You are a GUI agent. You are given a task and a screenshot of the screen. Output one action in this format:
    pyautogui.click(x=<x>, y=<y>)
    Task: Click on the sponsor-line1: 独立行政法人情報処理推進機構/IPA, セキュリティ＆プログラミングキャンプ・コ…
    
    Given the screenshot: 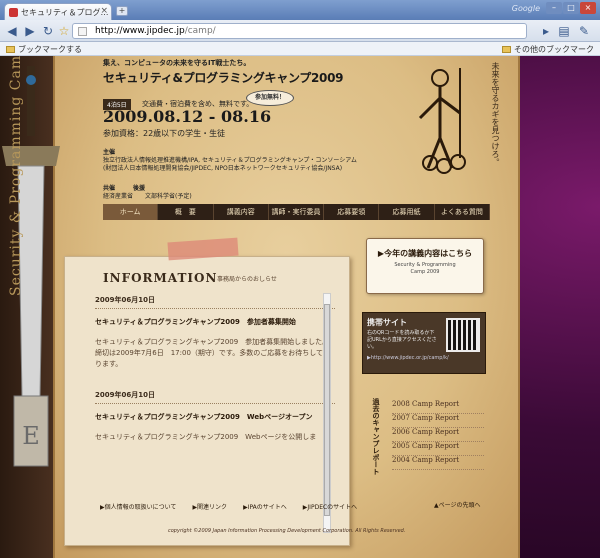 What is the action you would take?
    pyautogui.click(x=230, y=160)
    